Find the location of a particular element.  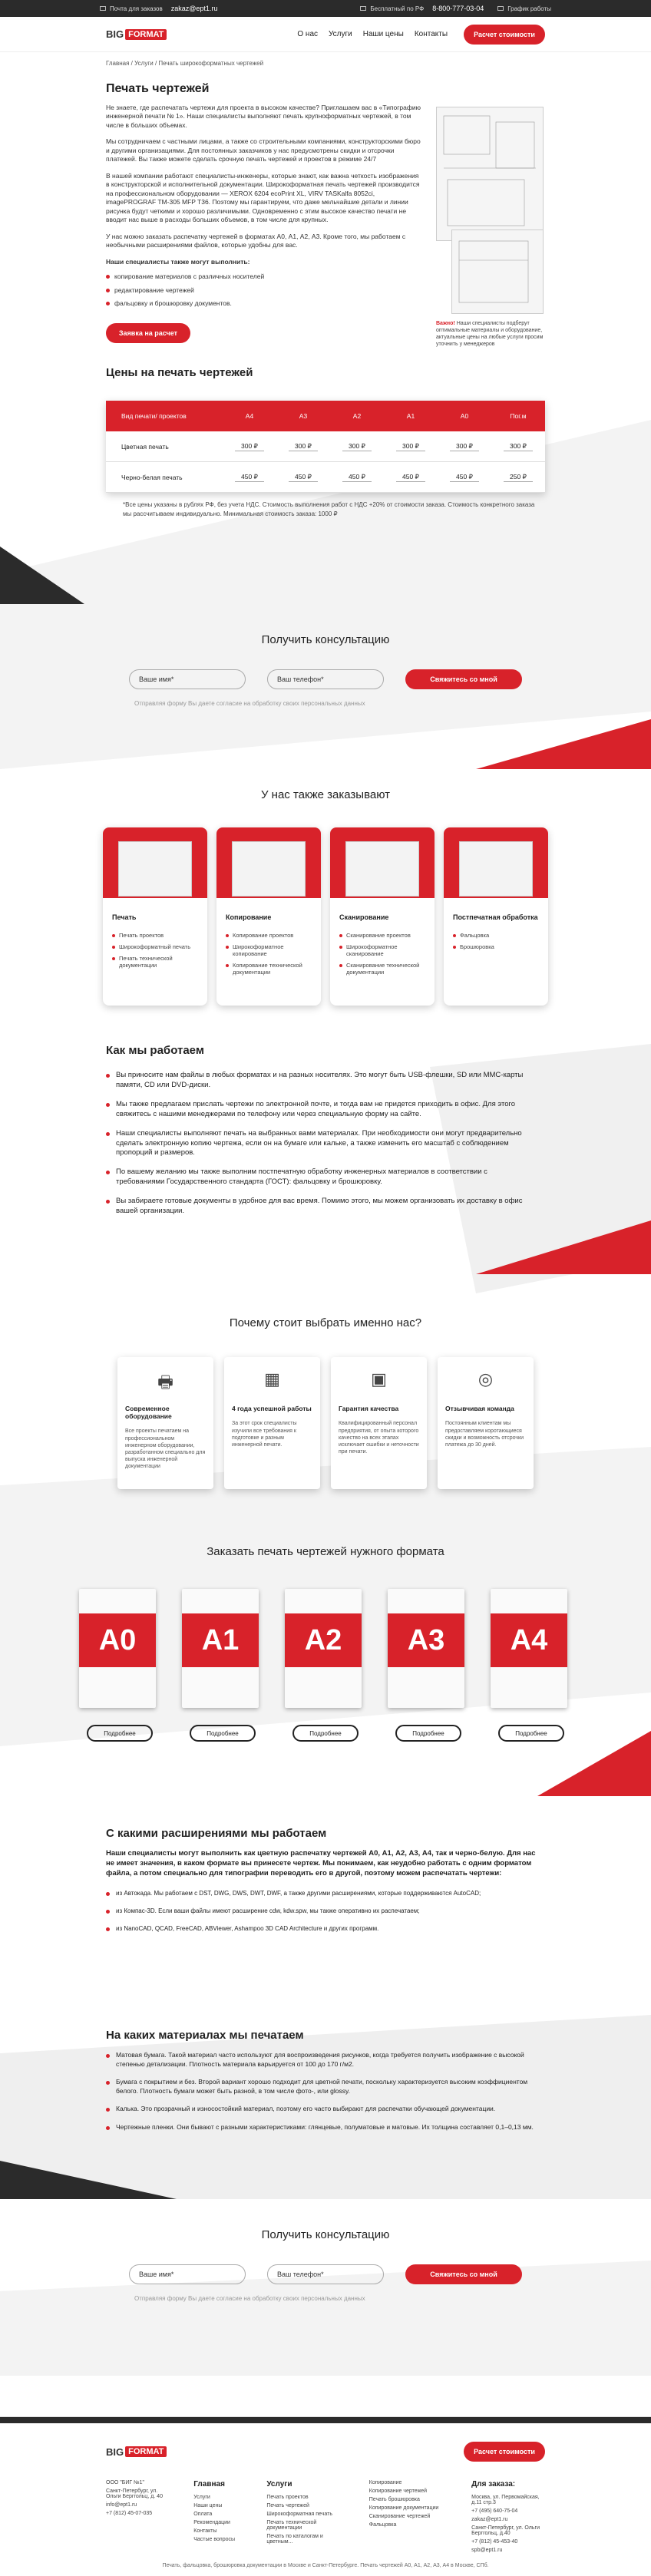

footer-link: Оплата is located at coordinates (219, 2514).